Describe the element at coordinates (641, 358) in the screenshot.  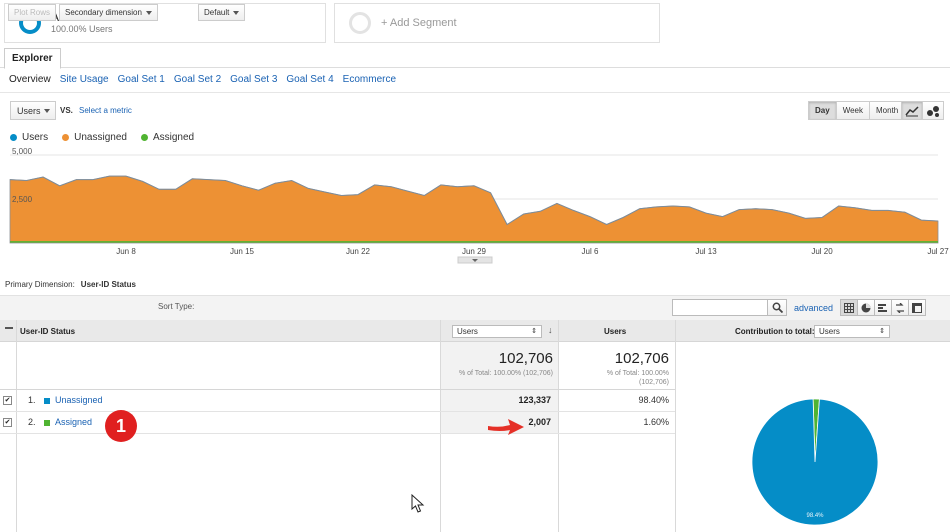
I see `total-value-2: 102,706` at that location.